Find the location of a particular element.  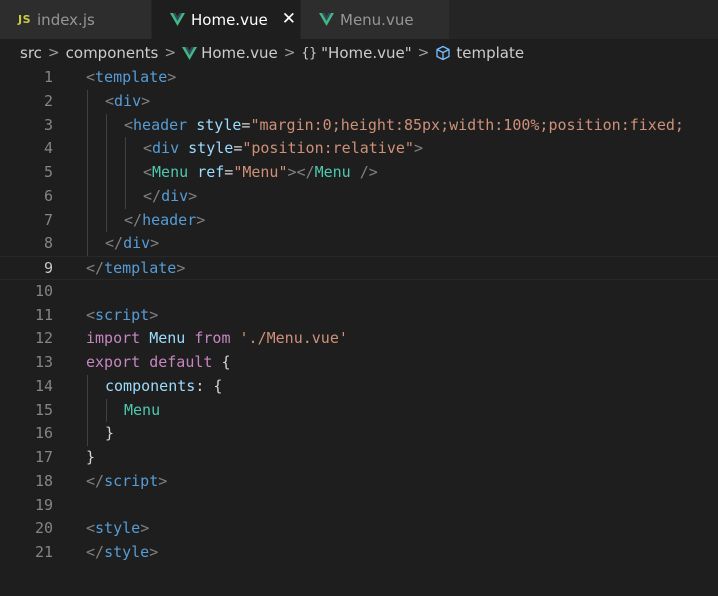

cube-icon is located at coordinates (443, 53).